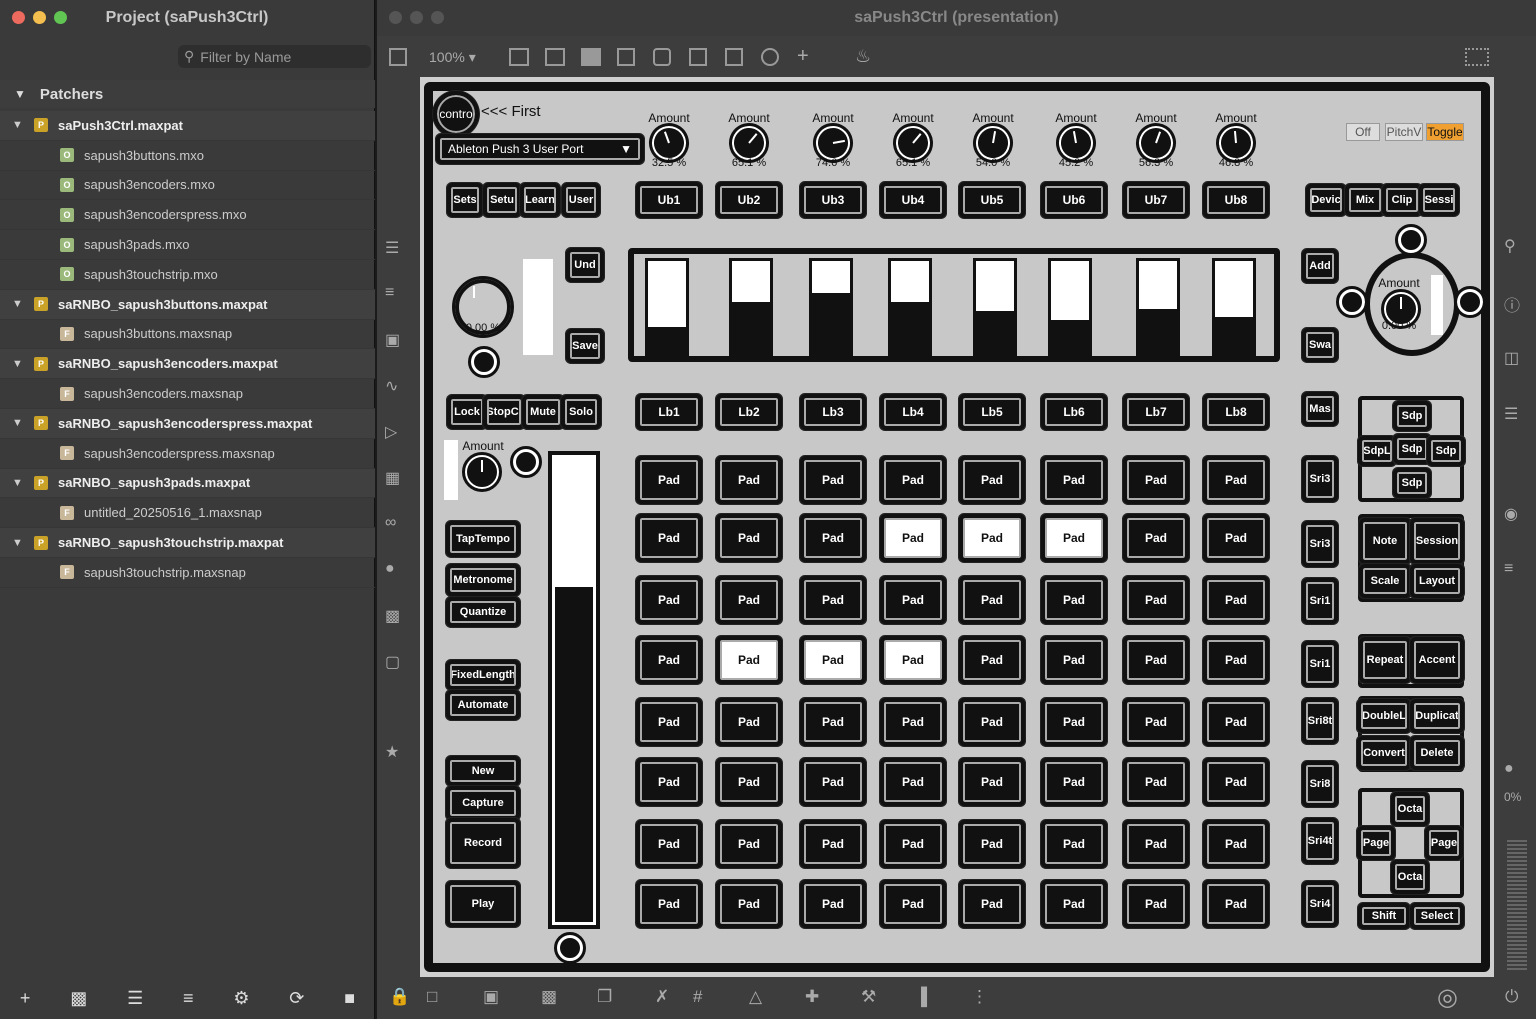 This screenshot has width=1536, height=1019. What do you see at coordinates (669, 200) in the screenshot?
I see `upper-button: Ub1` at bounding box center [669, 200].